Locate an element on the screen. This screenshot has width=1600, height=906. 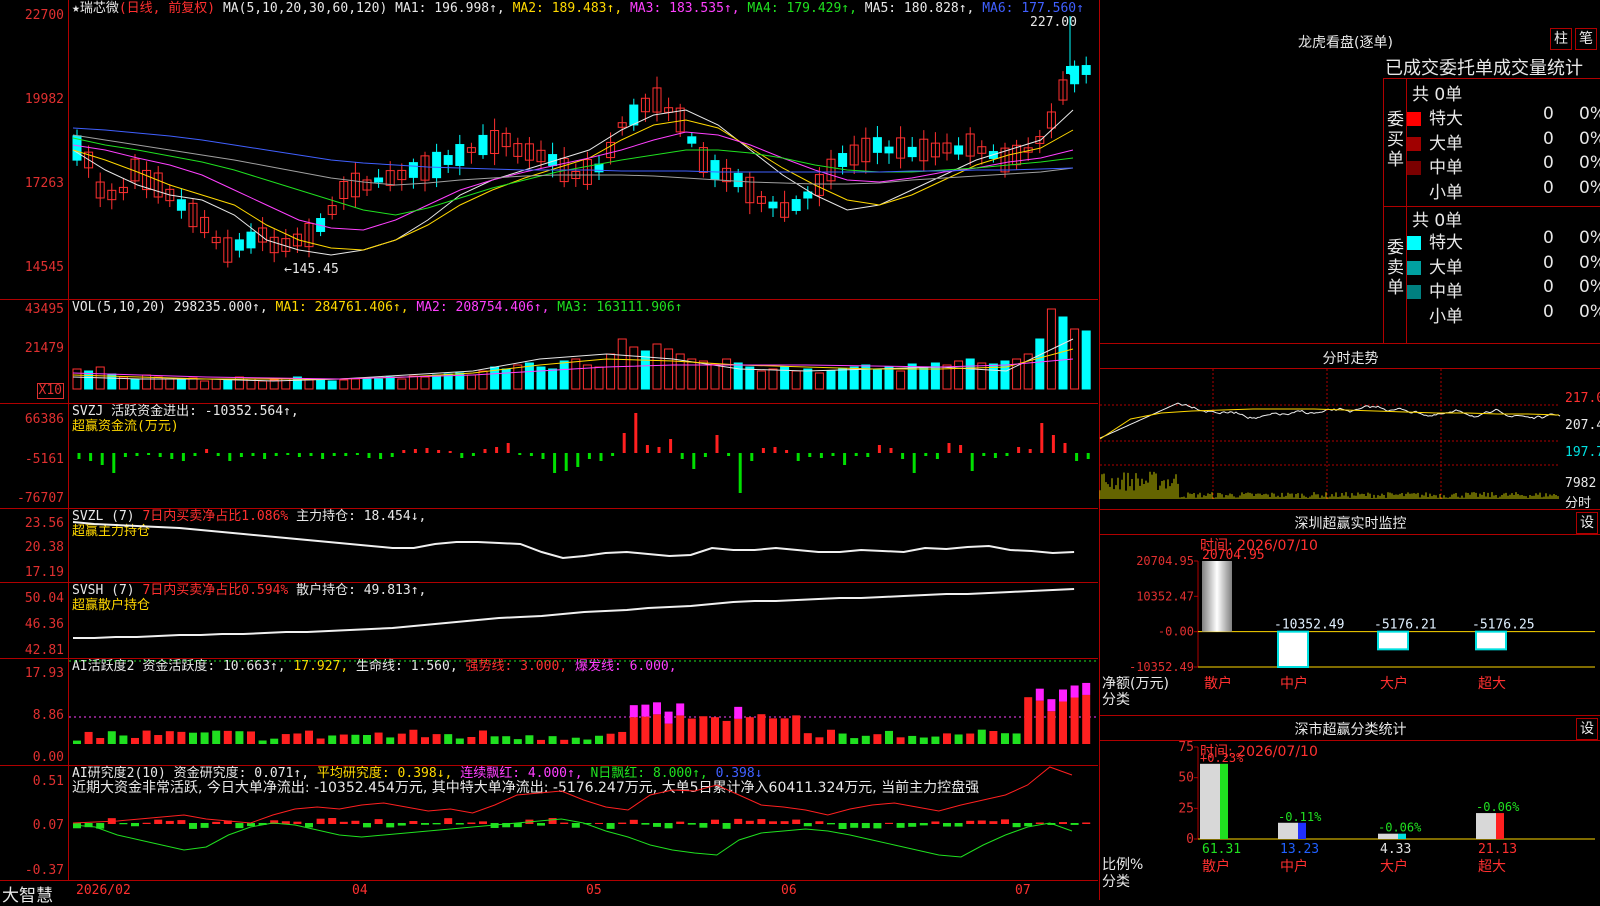
longhu-title: 龙虎看盘(逐单) is located at coordinates (1345, 43).